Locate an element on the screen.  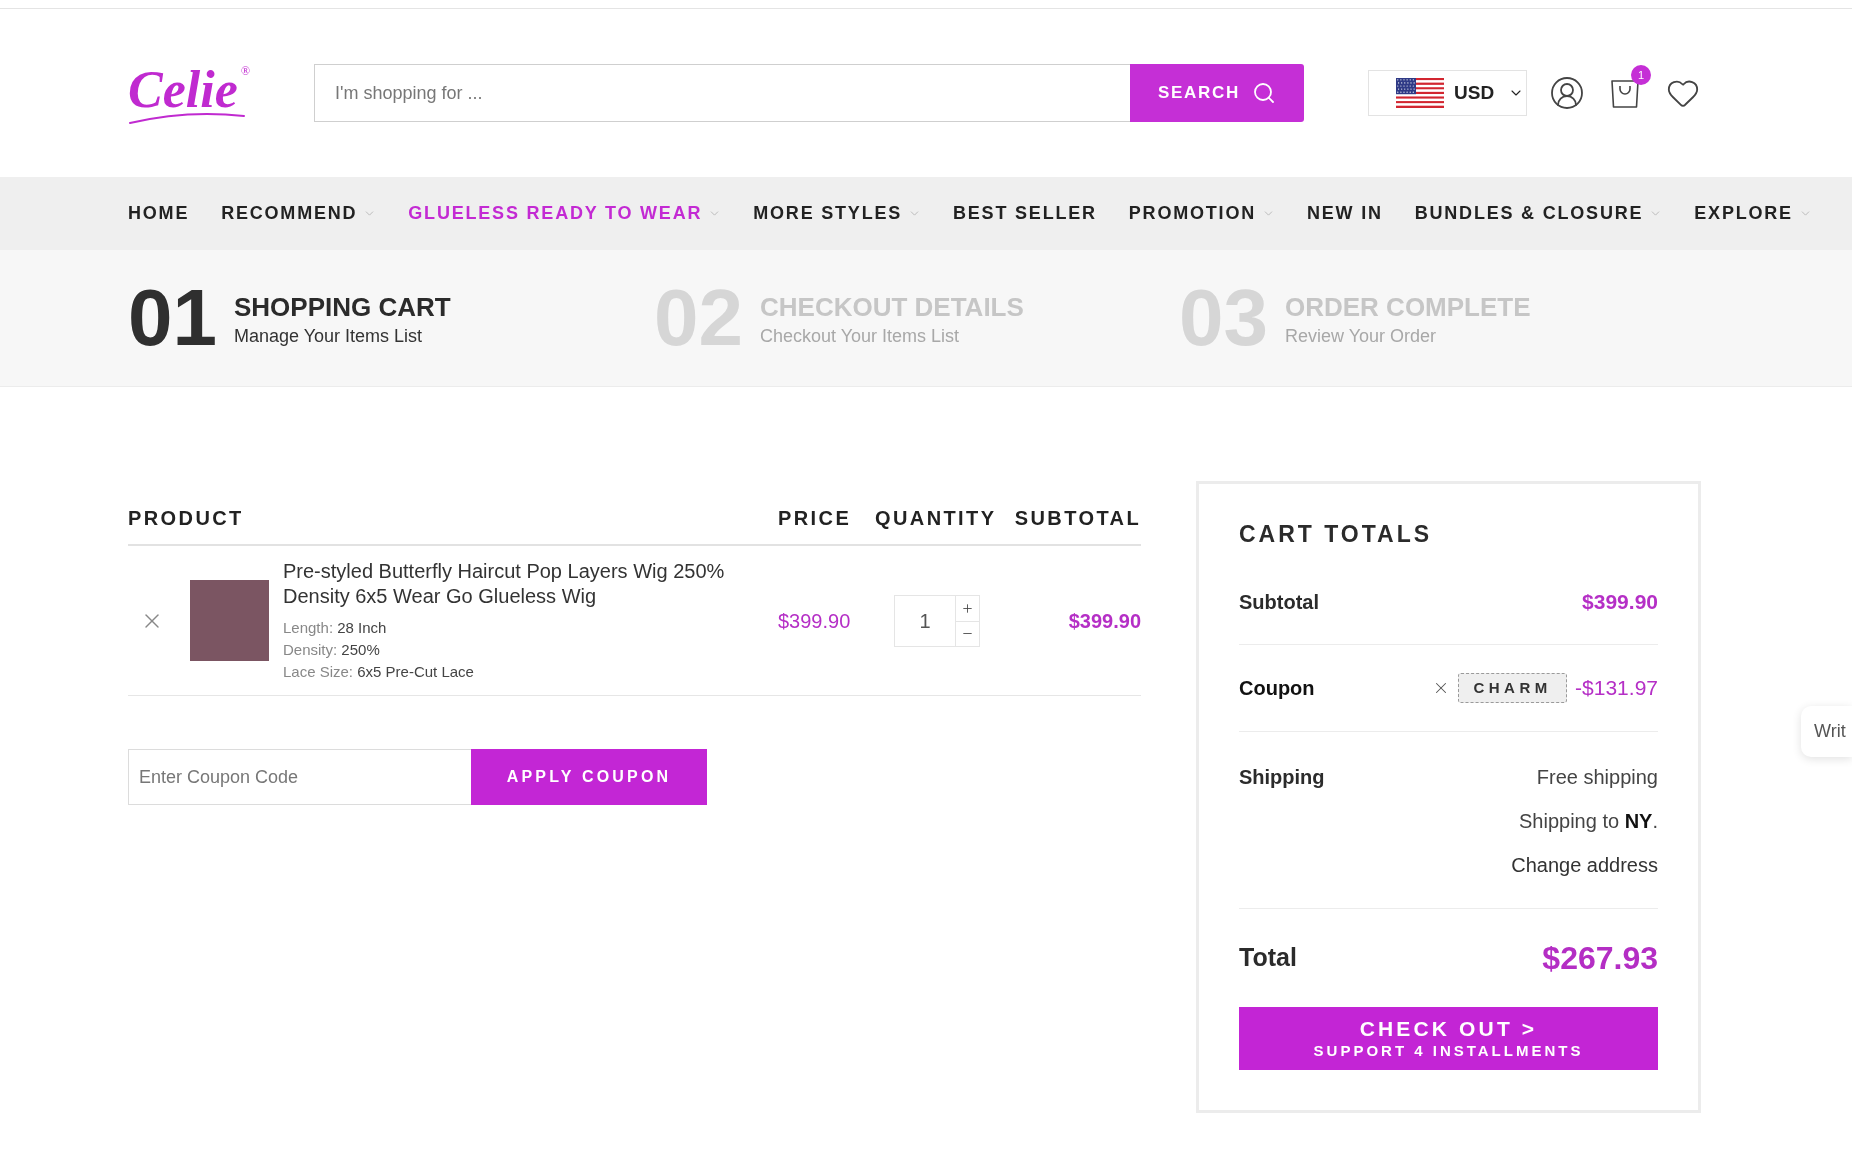
nav-link: HOME is located at coordinates (159, 213).